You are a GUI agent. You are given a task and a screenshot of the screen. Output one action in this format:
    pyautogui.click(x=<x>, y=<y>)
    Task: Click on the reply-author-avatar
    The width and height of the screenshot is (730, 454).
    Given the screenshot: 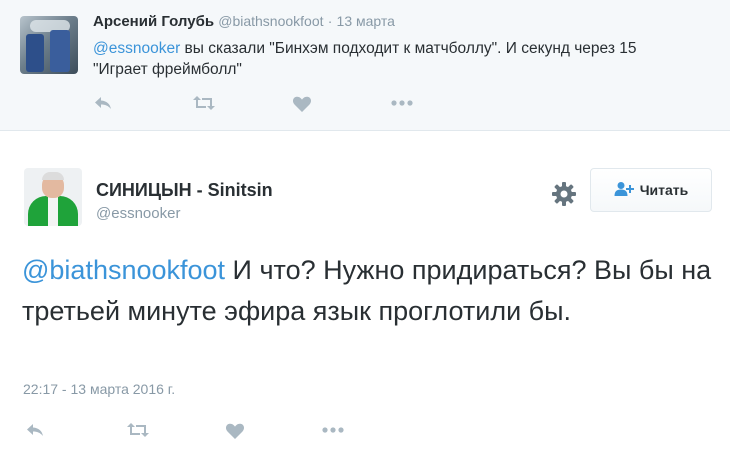 What is the action you would take?
    pyautogui.click(x=49, y=45)
    